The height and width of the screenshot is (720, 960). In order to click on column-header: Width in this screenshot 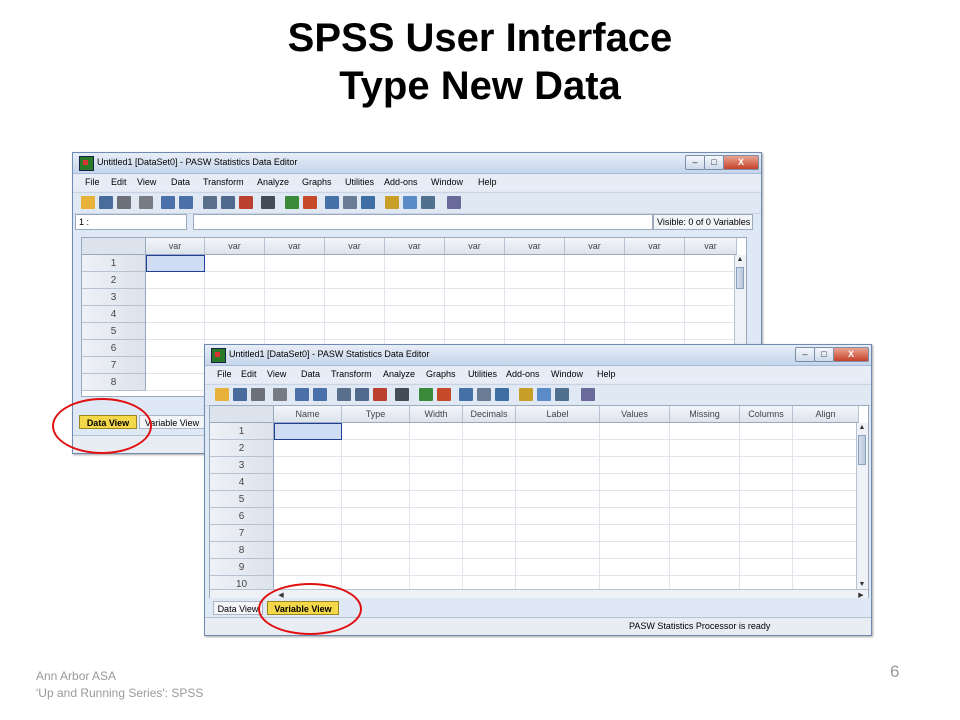, I will do `click(436, 414)`.